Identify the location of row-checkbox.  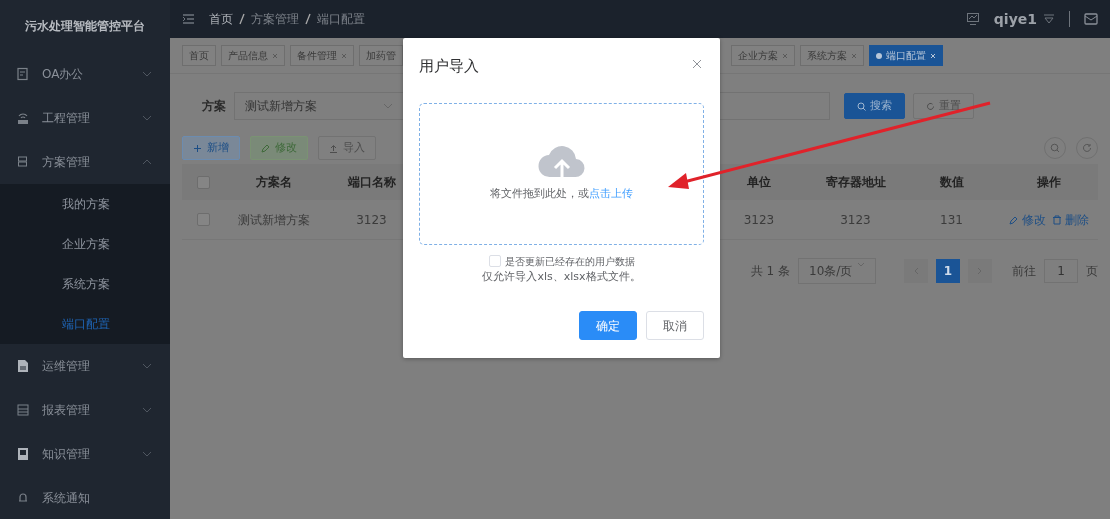
(203, 219).